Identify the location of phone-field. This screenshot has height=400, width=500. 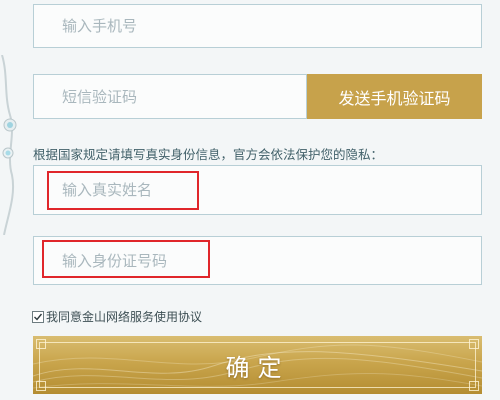
(257, 26).